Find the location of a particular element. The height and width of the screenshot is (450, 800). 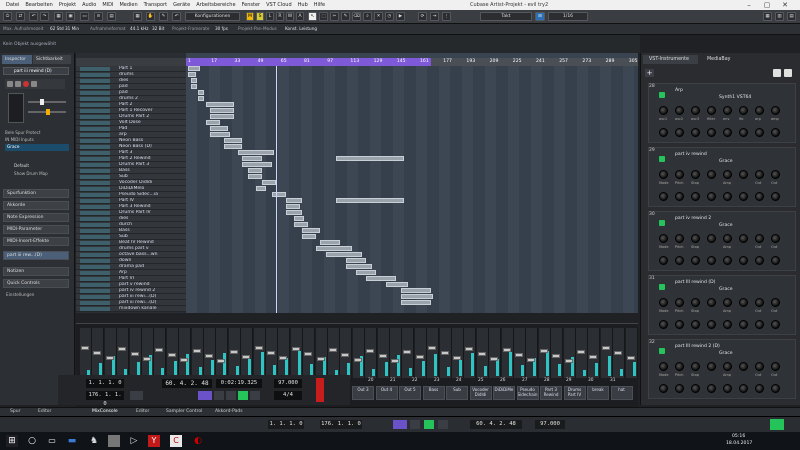

channel-name: Out 5 is located at coordinates (410, 393).